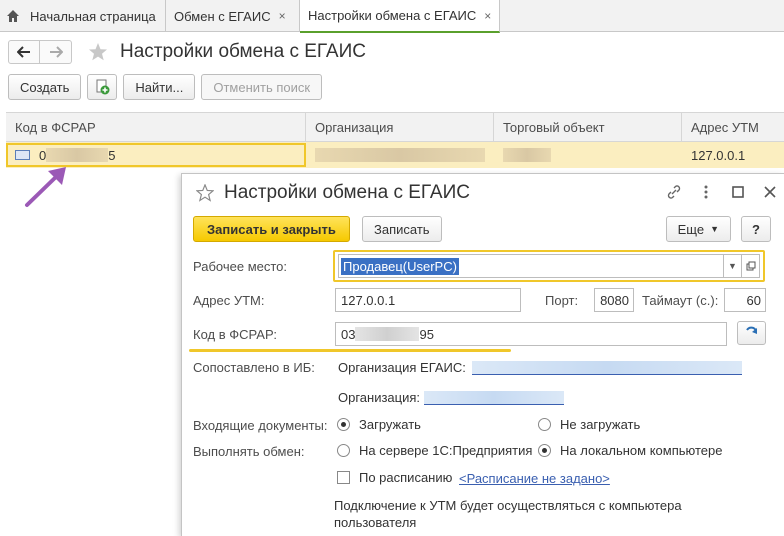 This screenshot has width=784, height=536. I want to click on tab-home: Начальная страница, so click(83, 16).